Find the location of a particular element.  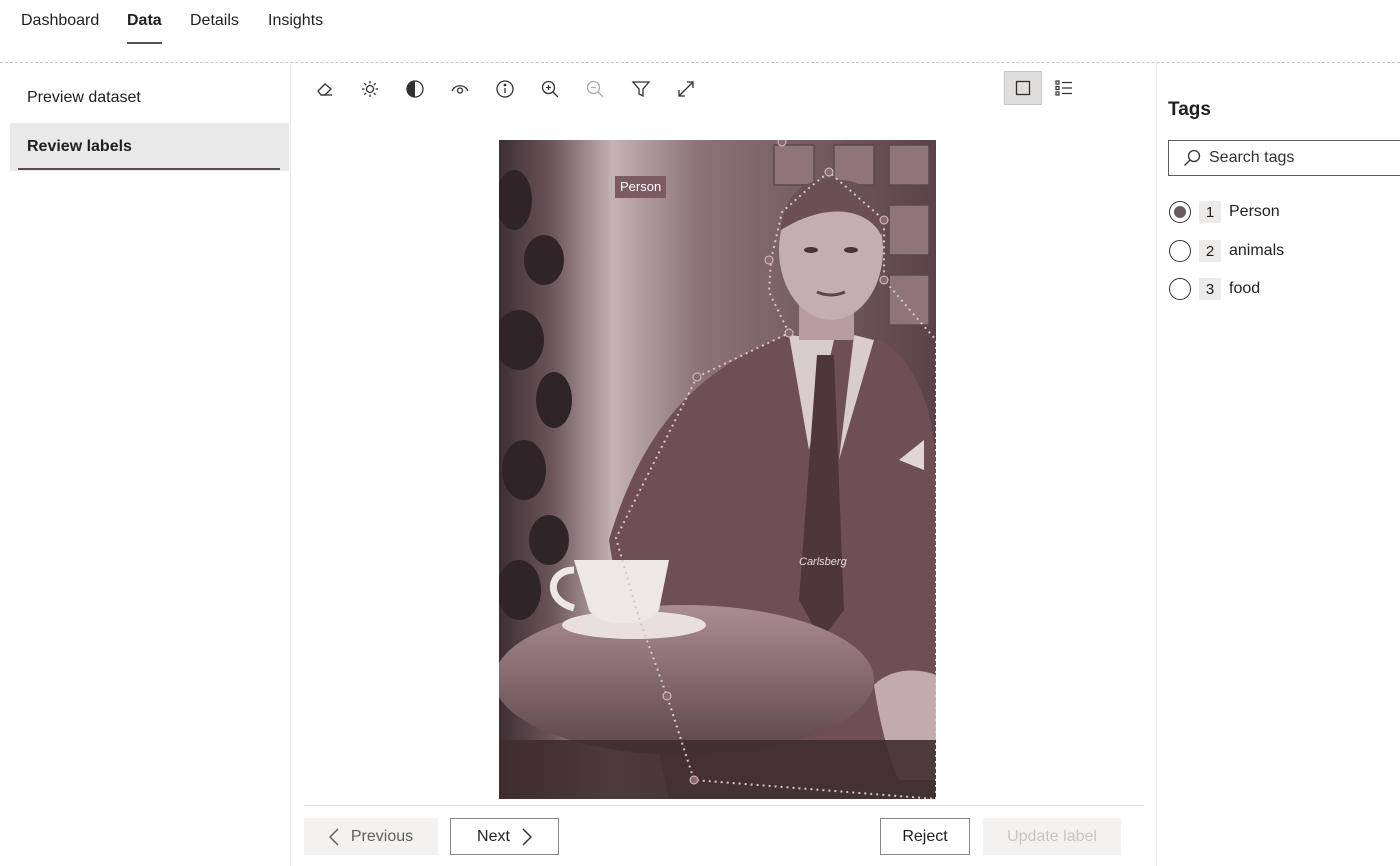

chevron-right-icon is located at coordinates (527, 836).